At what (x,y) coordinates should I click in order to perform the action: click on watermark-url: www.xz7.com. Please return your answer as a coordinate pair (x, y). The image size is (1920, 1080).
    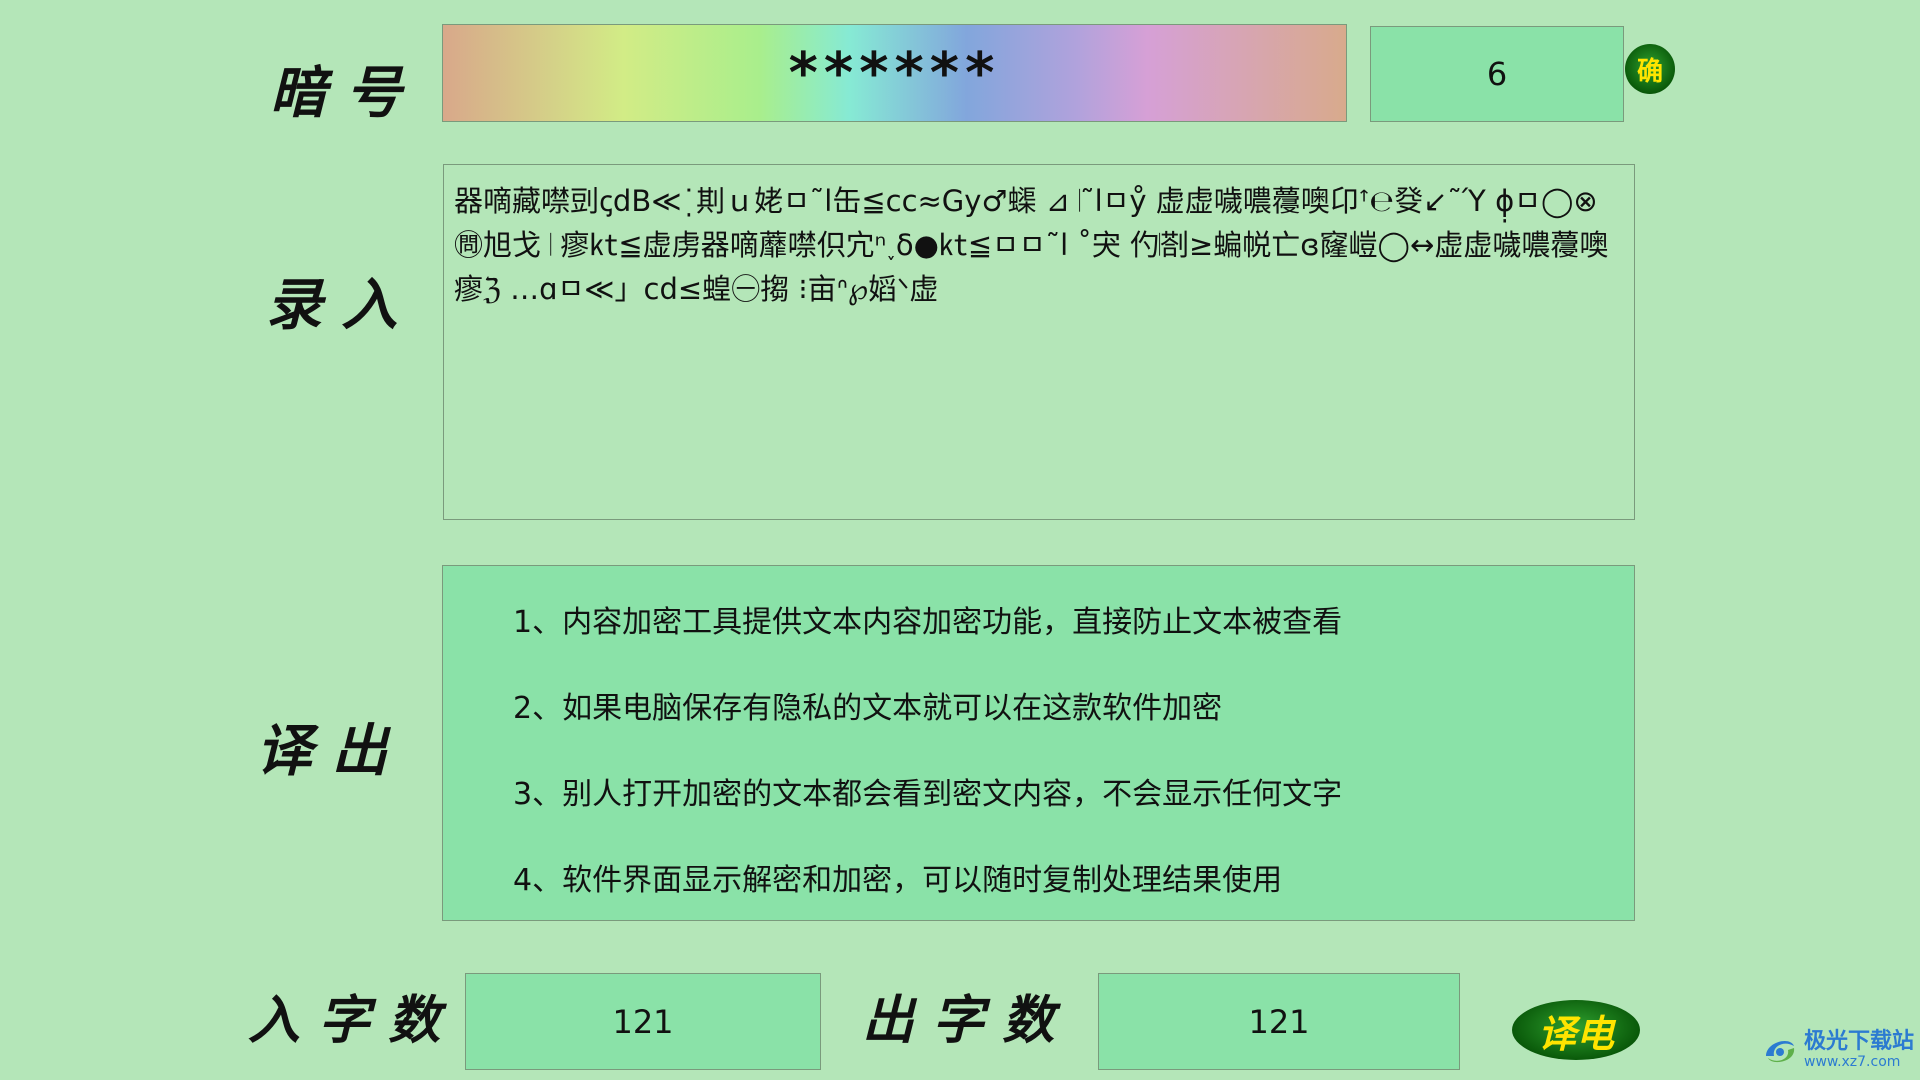
    Looking at the image, I should click on (1852, 1062).